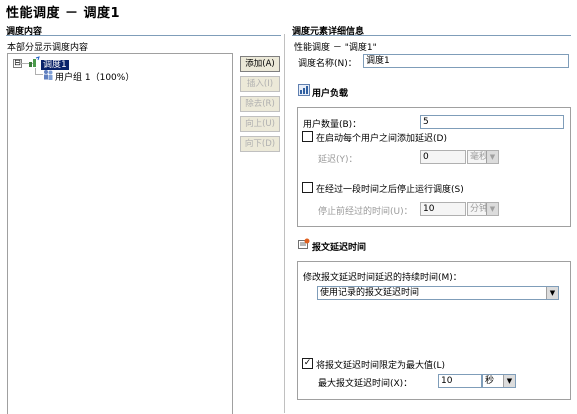 This screenshot has width=577, height=414. What do you see at coordinates (443, 157) in the screenshot?
I see `delay-input: 0` at bounding box center [443, 157].